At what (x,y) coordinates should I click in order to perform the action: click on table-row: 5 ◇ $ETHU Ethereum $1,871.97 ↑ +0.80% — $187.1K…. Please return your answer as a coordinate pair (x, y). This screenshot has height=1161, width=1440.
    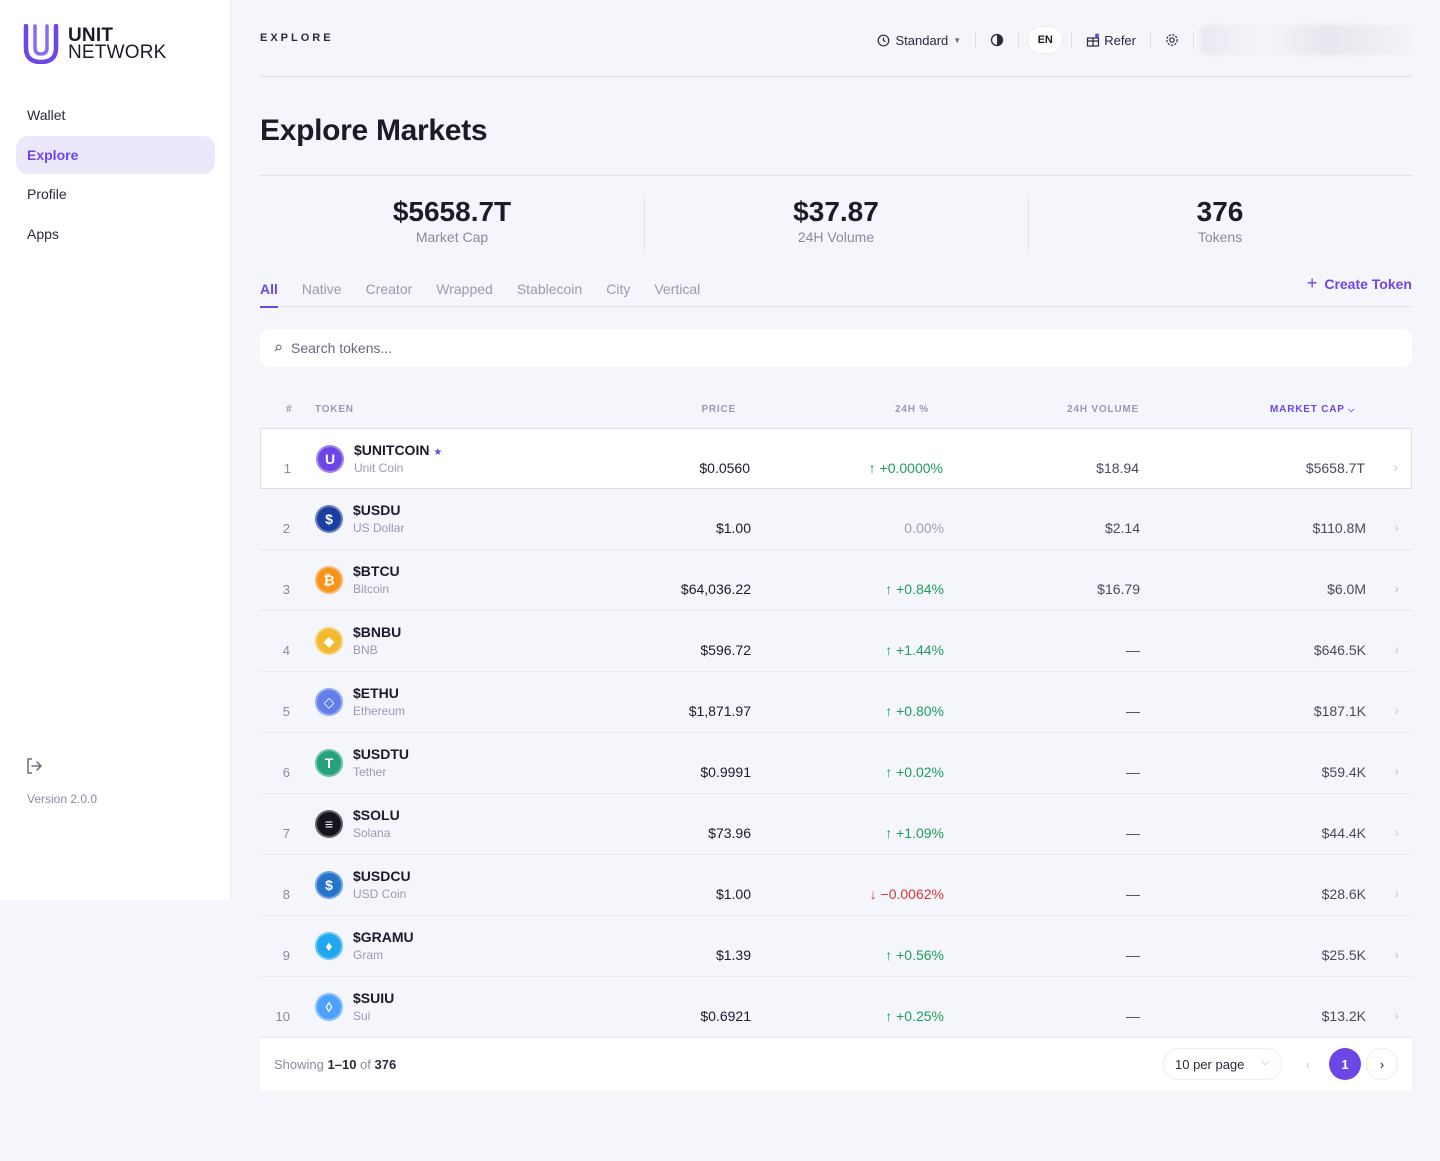
    Looking at the image, I should click on (836, 702).